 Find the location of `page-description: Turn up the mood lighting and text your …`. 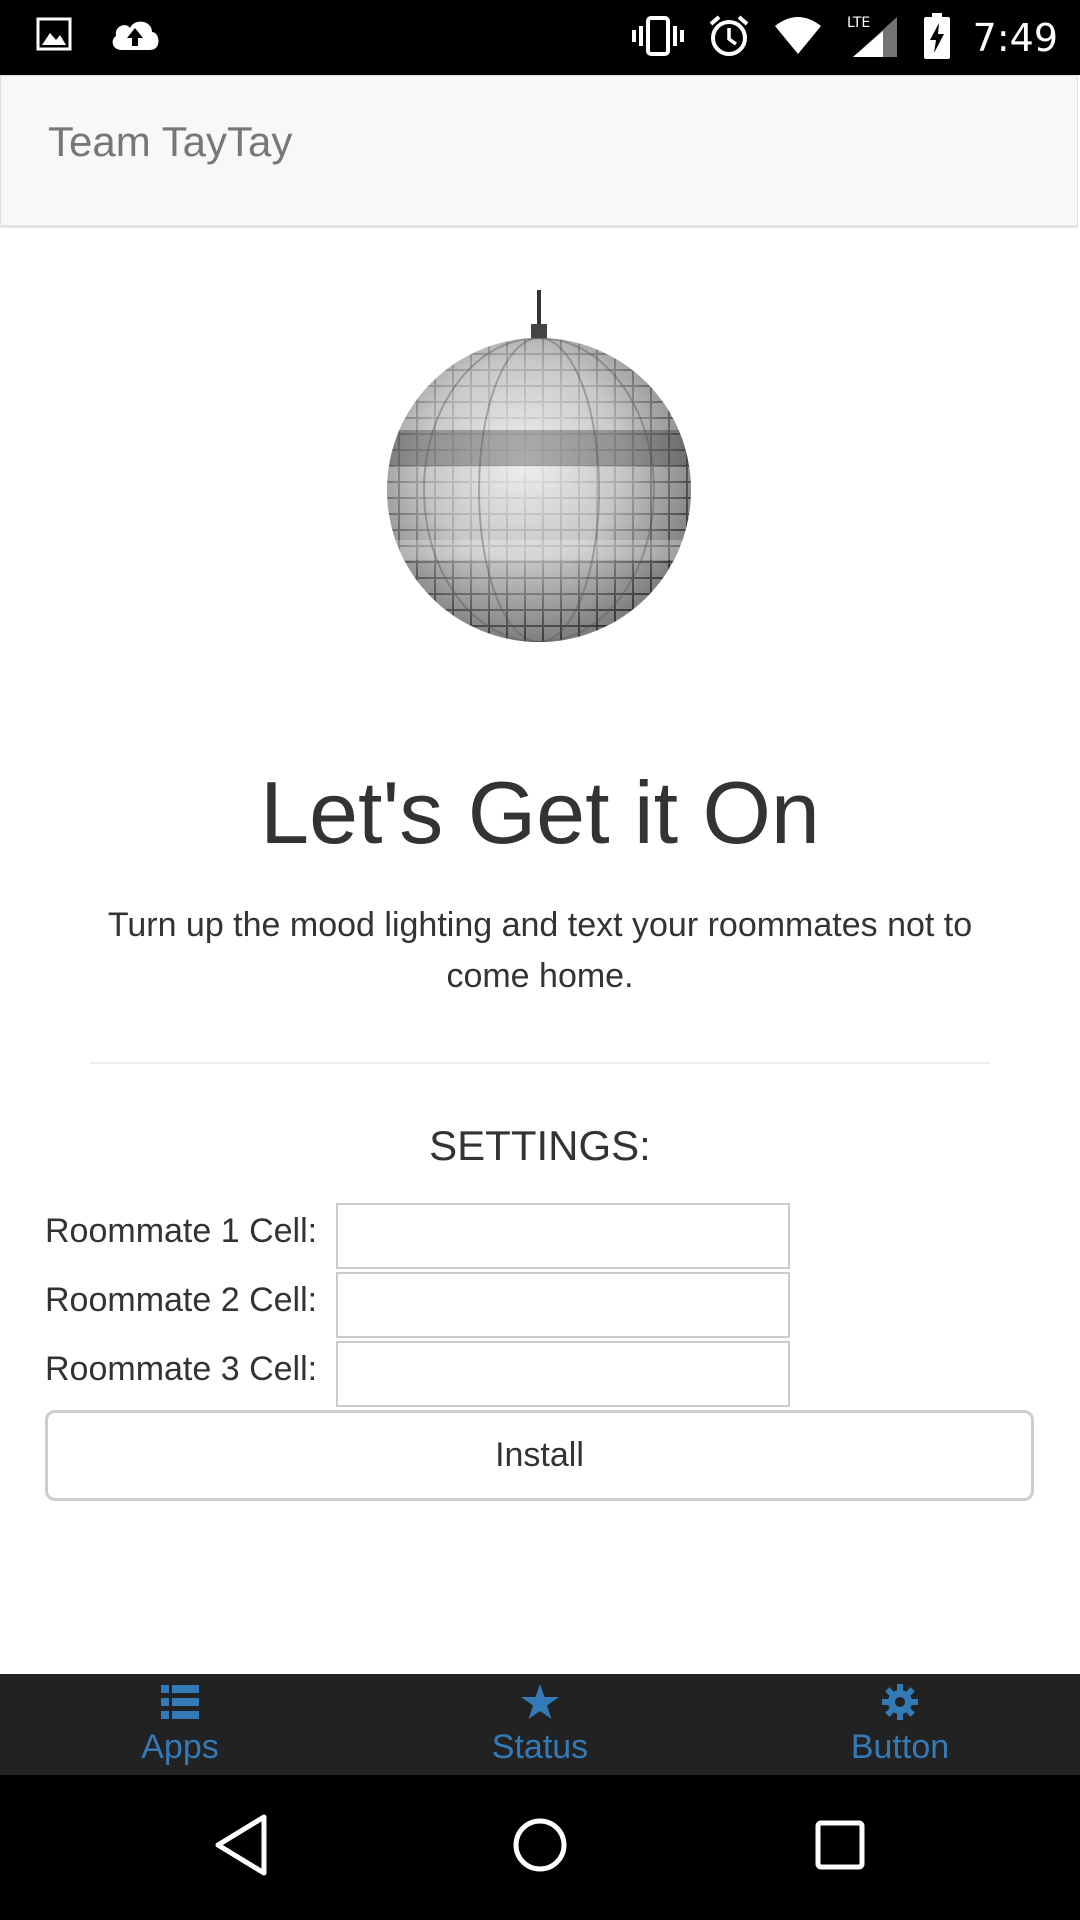

page-description: Turn up the mood lighting and text your … is located at coordinates (540, 950).